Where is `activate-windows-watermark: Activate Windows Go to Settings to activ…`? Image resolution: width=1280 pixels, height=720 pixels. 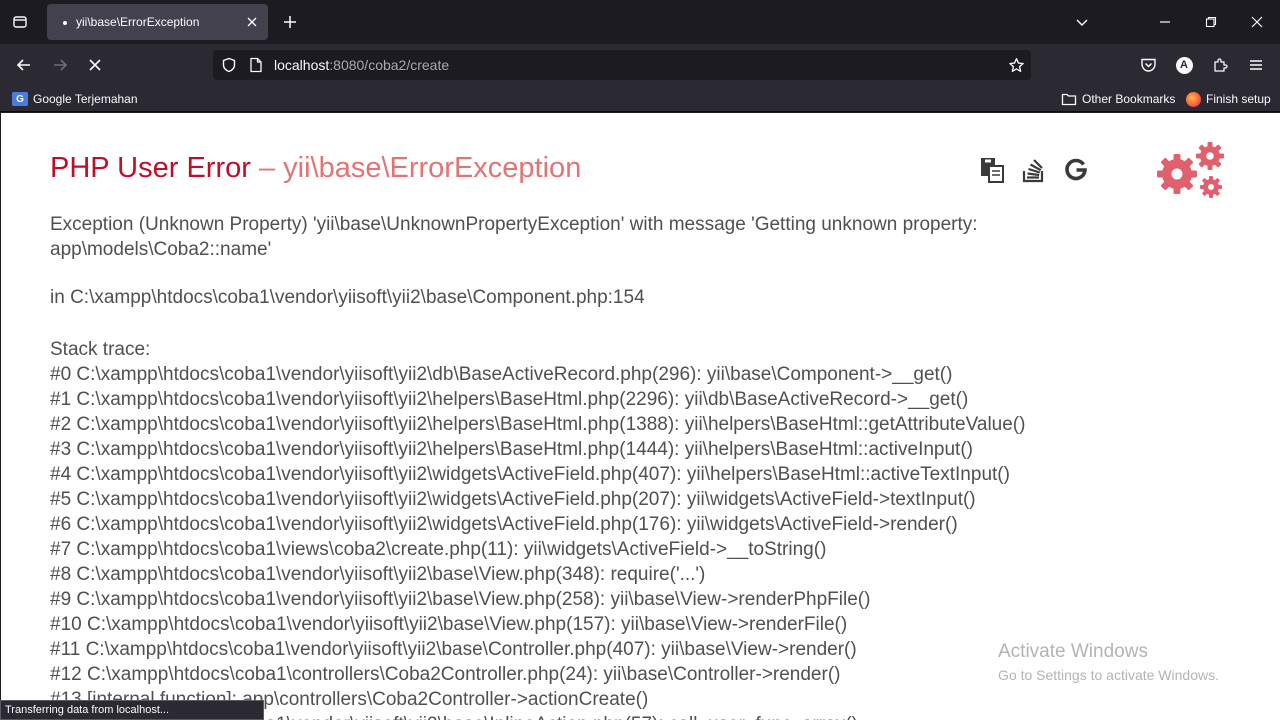
activate-windows-watermark: Activate Windows Go to Settings to activ… is located at coordinates (1108, 662).